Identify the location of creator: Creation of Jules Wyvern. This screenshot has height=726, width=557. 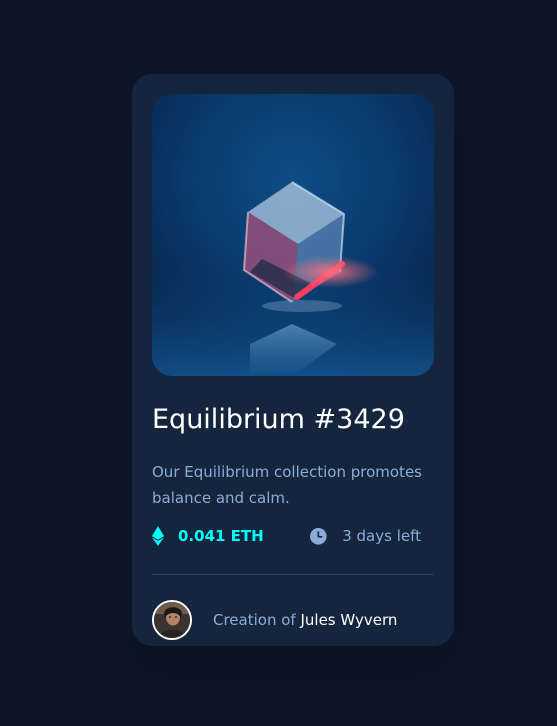
(274, 620).